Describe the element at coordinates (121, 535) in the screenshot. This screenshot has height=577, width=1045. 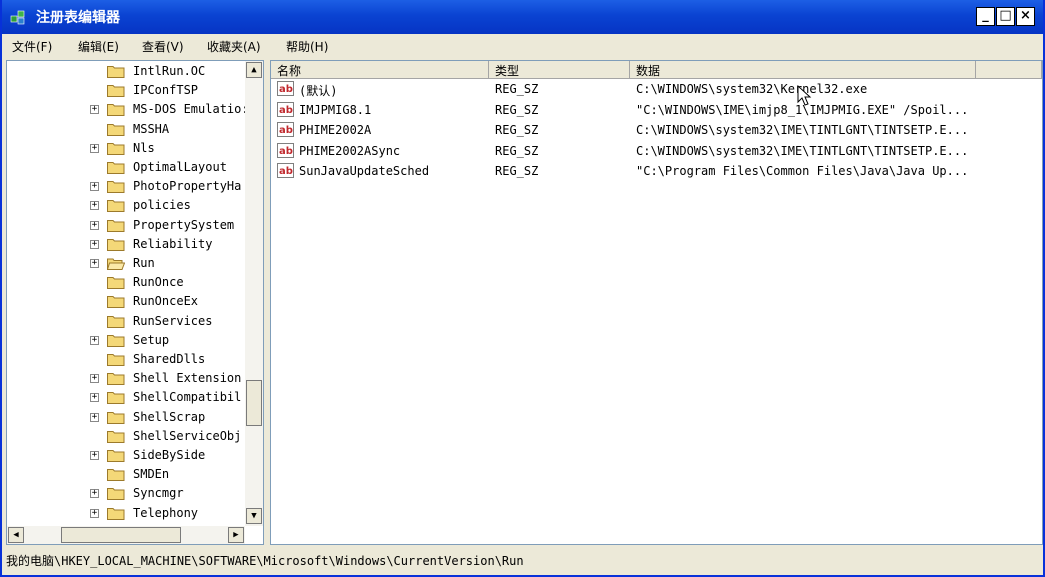
I see `horizontal-scroll-thumb` at that location.